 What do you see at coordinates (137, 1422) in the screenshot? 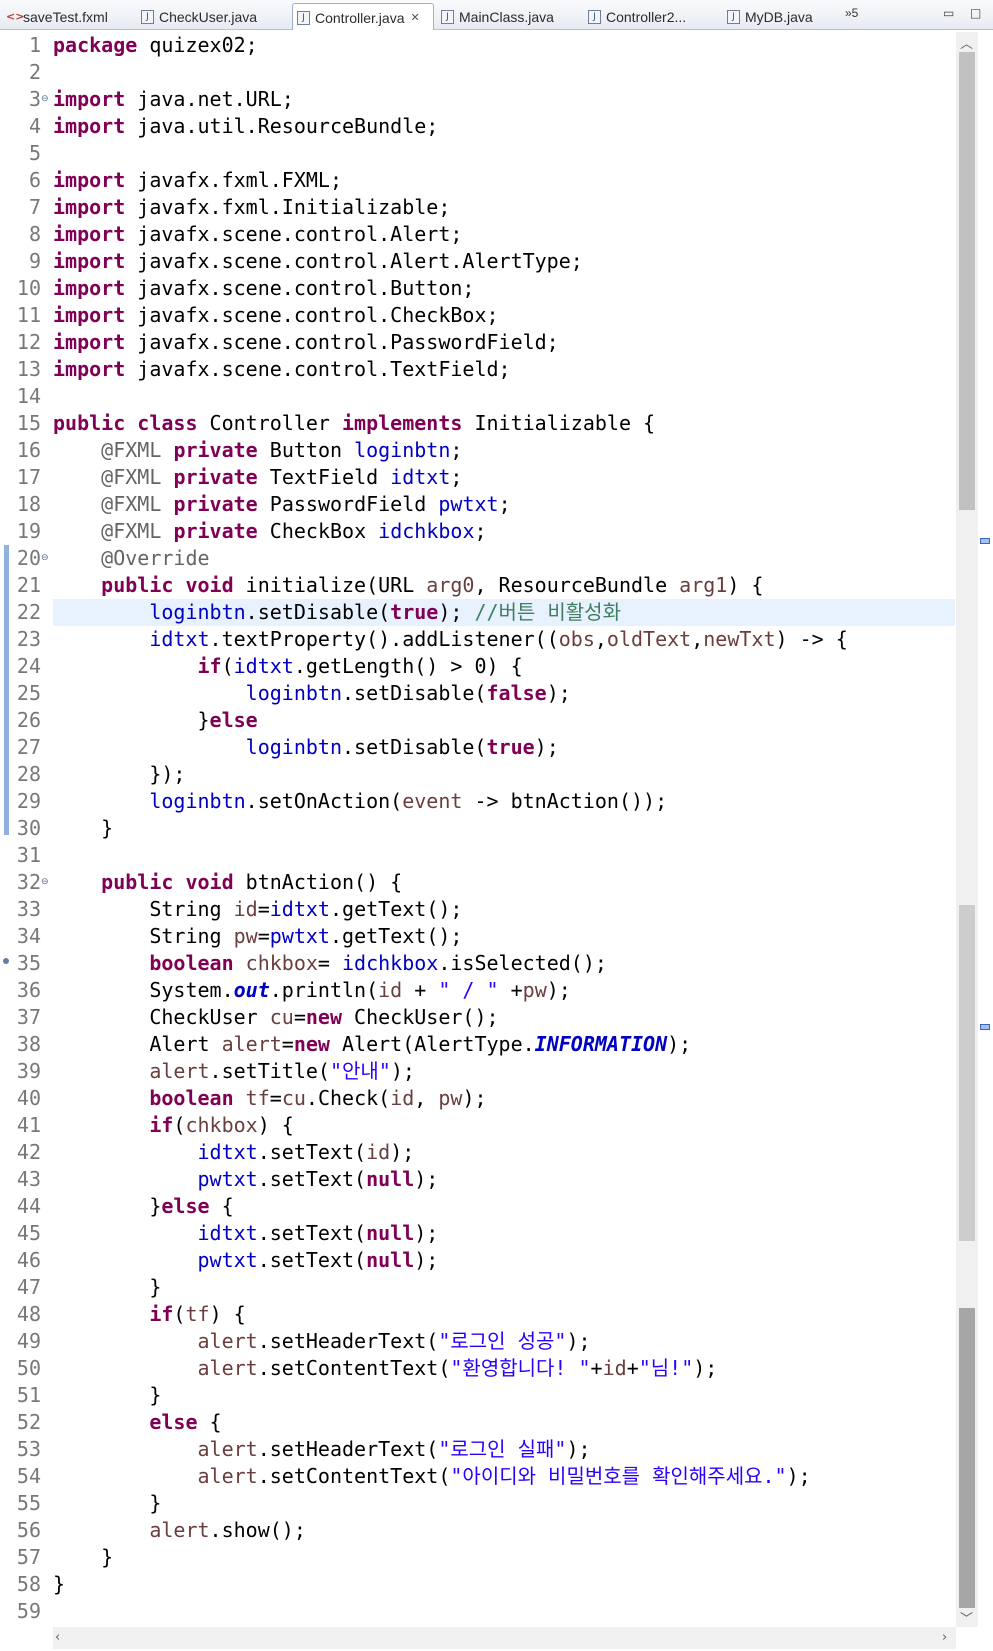
I see `code-line: else {` at bounding box center [137, 1422].